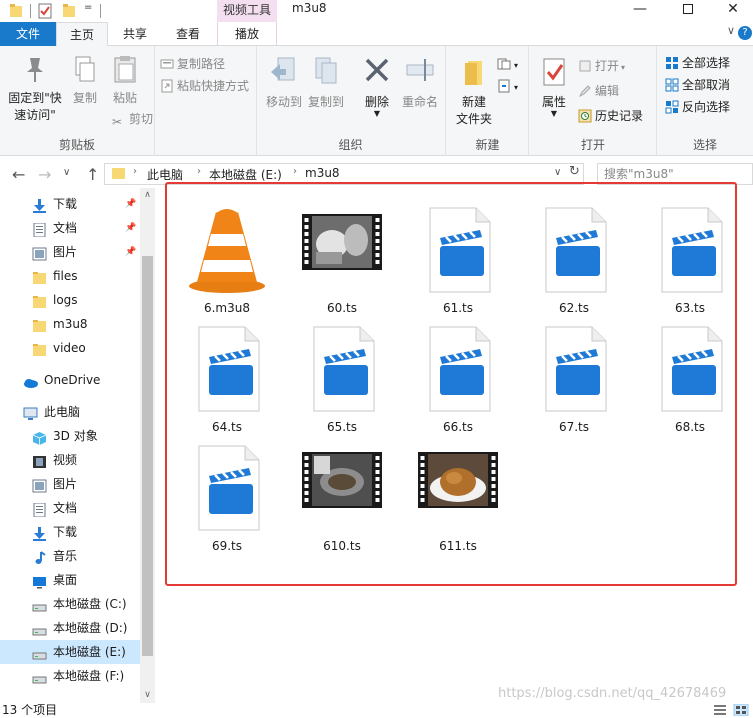 Image resolution: width=753 pixels, height=718 pixels. I want to click on file-item: 68.ts, so click(690, 380).